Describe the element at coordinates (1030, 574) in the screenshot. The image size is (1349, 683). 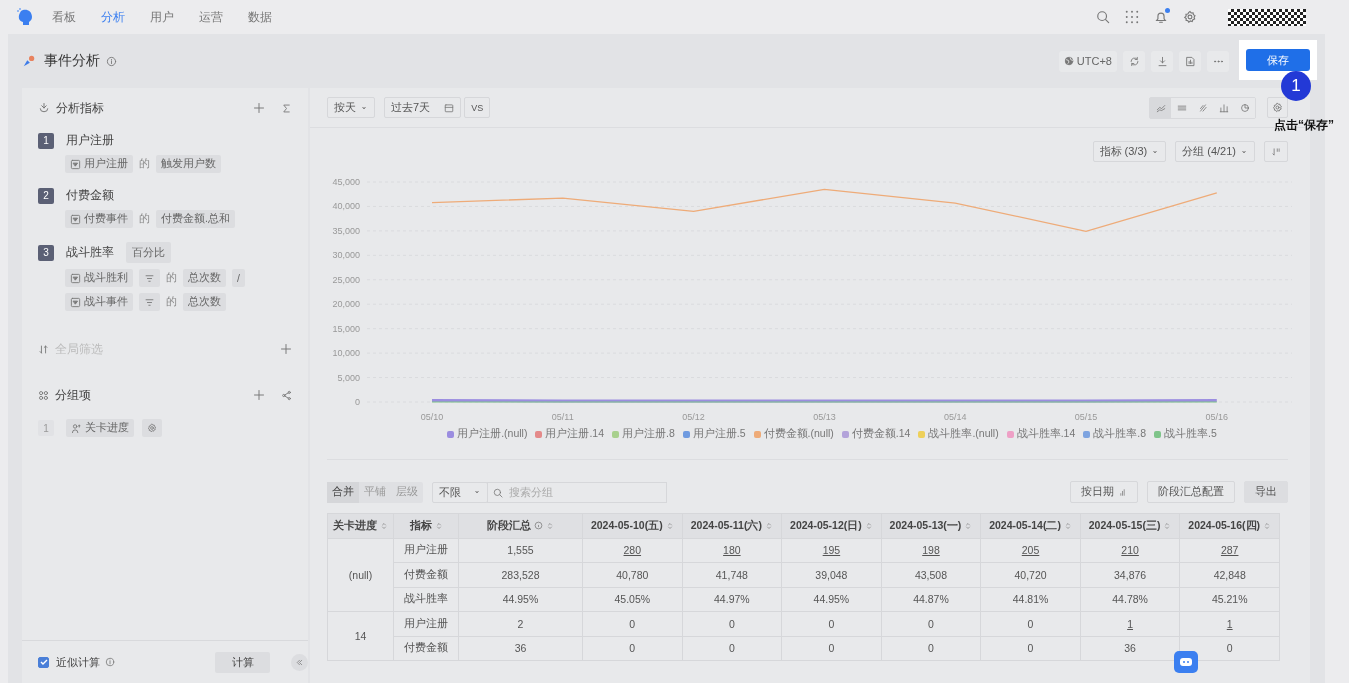
I see `table-cell: 40,720` at that location.